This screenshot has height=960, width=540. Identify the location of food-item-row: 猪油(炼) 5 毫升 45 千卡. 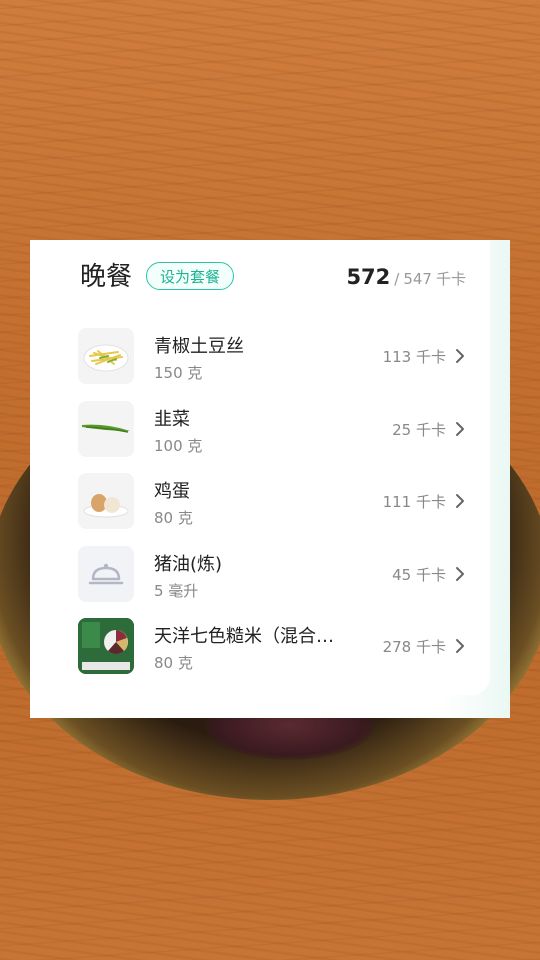
(276, 574).